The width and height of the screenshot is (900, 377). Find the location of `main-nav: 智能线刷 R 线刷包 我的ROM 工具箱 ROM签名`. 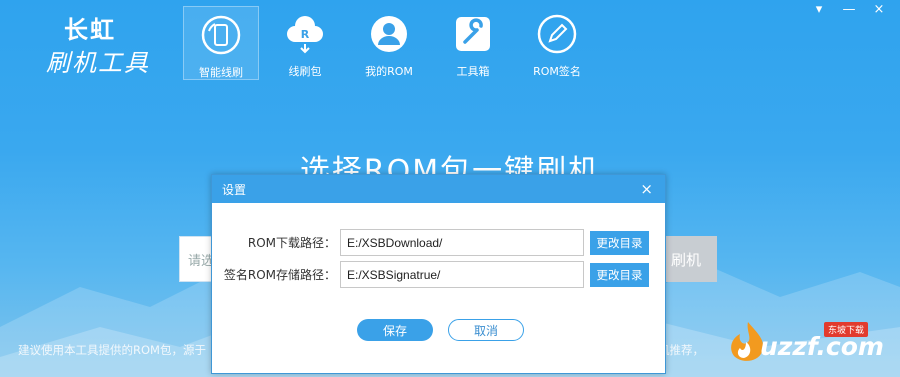

main-nav: 智能线刷 R 线刷包 我的ROM 工具箱 ROM签名 is located at coordinates (393, 43).